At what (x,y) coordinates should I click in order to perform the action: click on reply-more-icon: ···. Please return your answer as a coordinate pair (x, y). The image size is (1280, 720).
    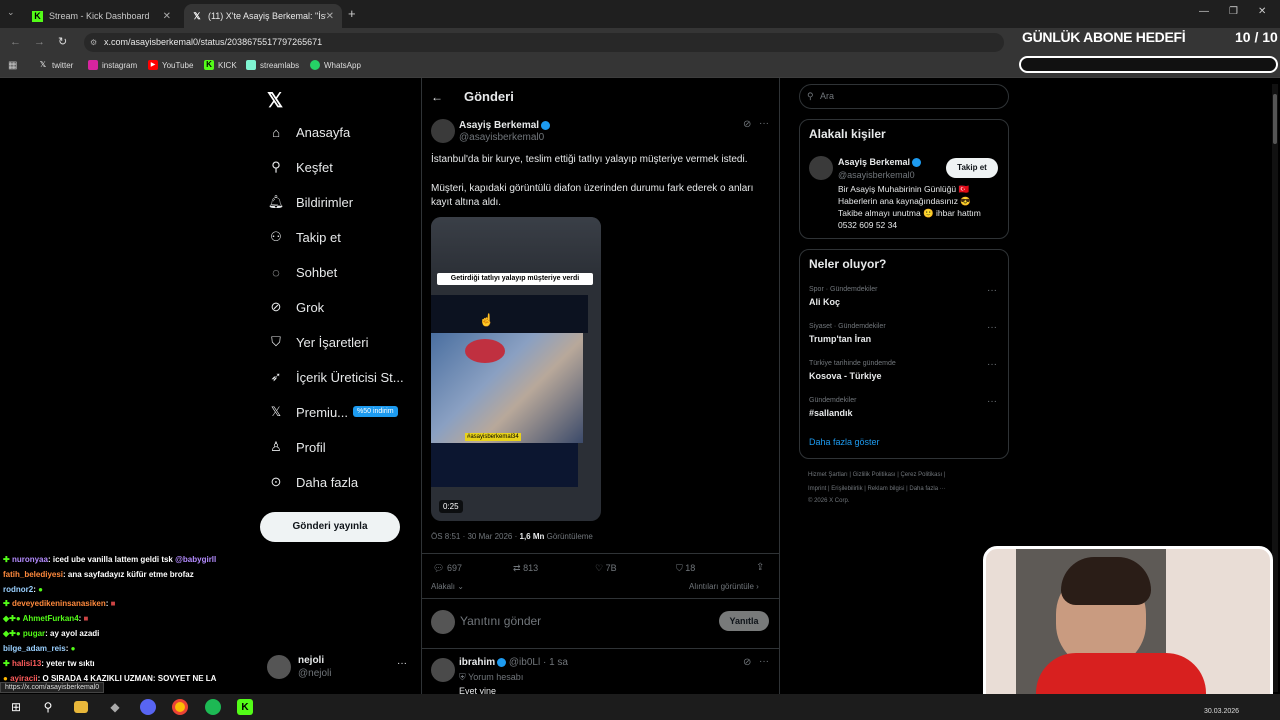
    Looking at the image, I should click on (764, 661).